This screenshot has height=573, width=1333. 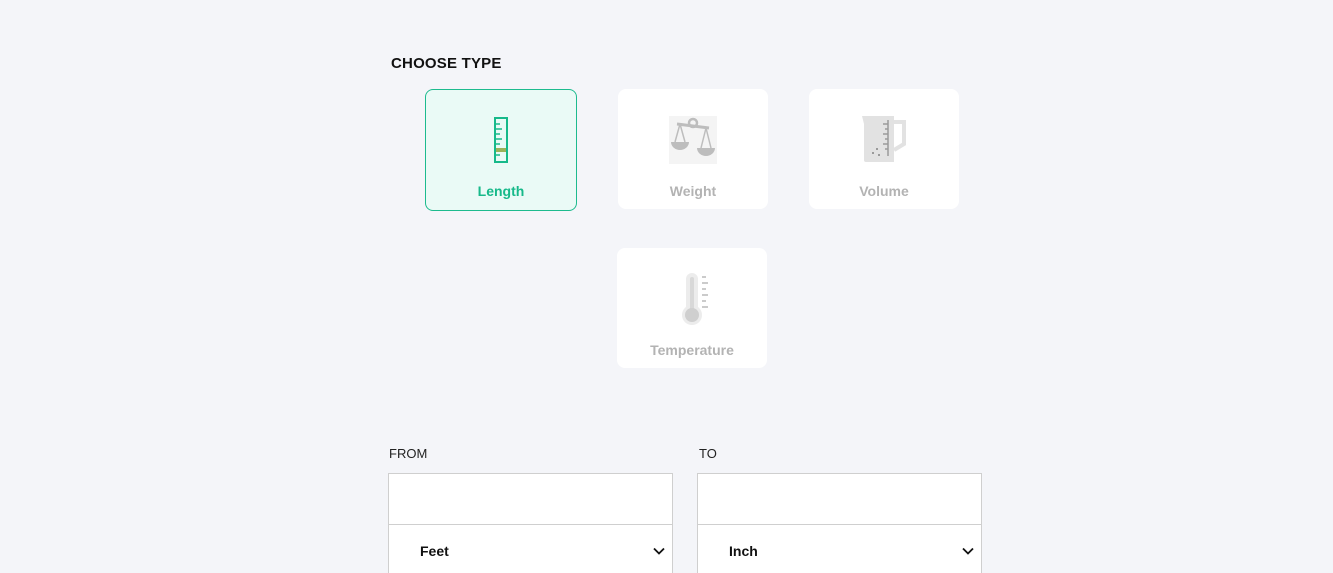 I want to click on choose-type-heading: CHOOSE TYPE, so click(x=446, y=63).